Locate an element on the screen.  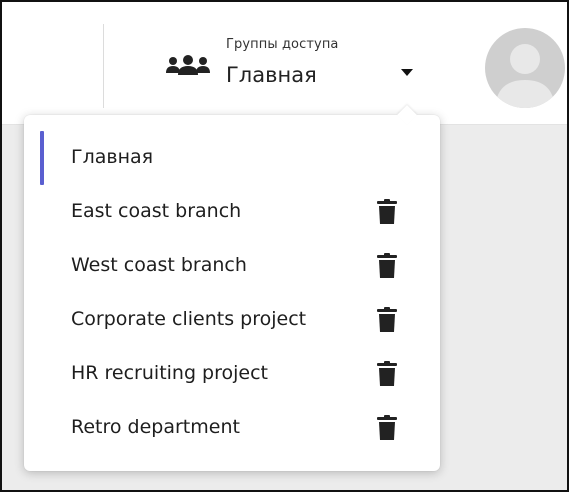
group-item-label: East coast branch is located at coordinates (156, 211).